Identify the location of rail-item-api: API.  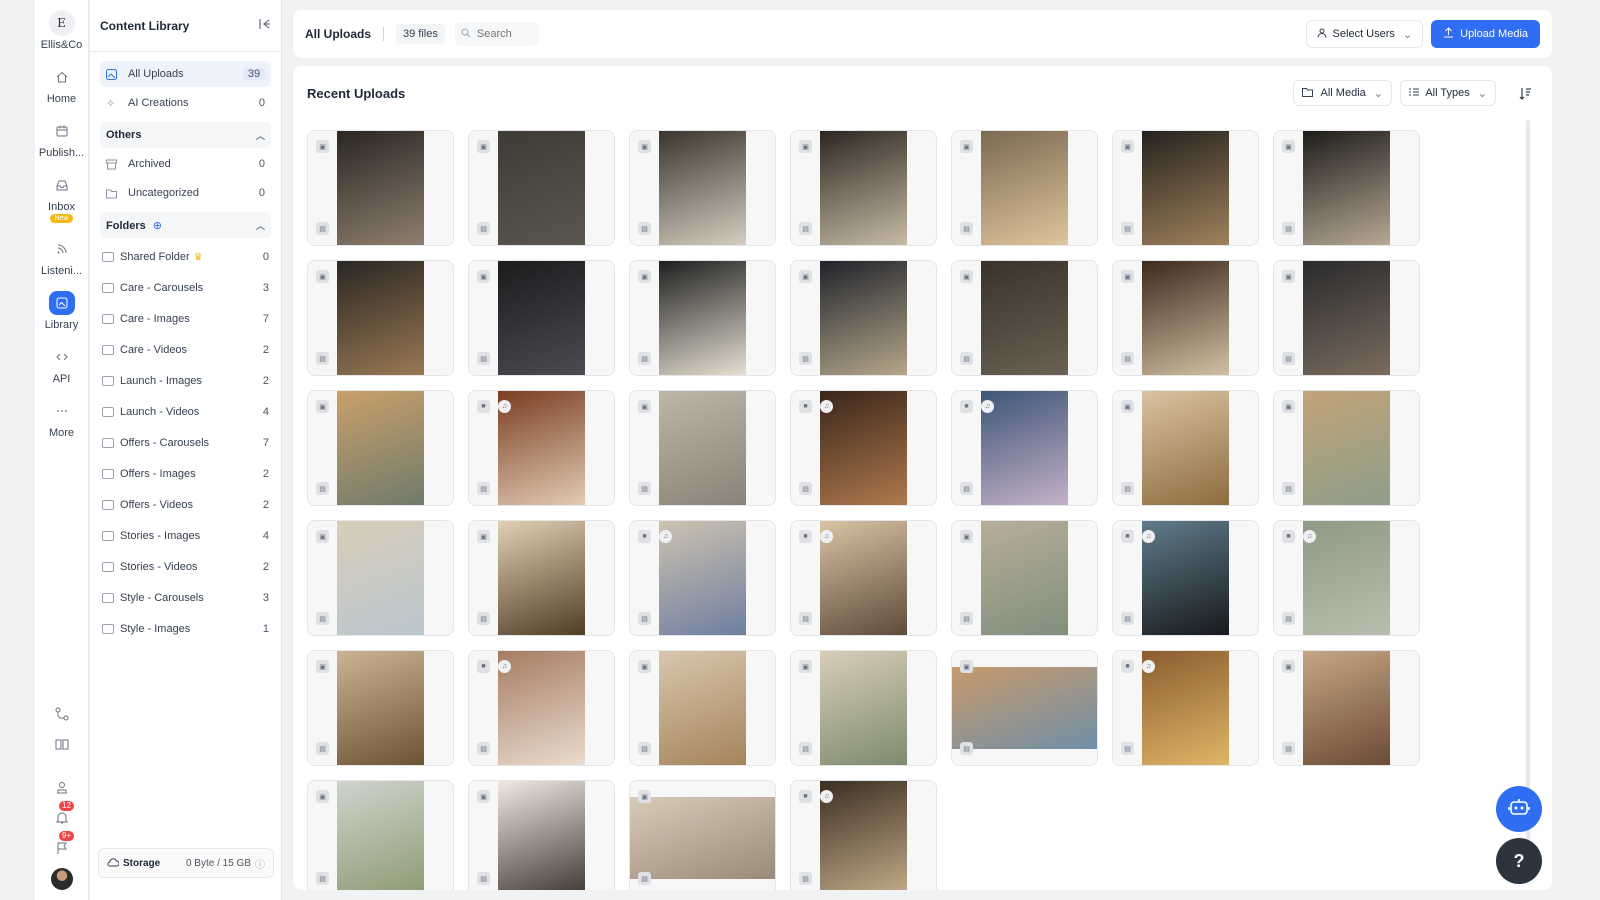
(62, 365).